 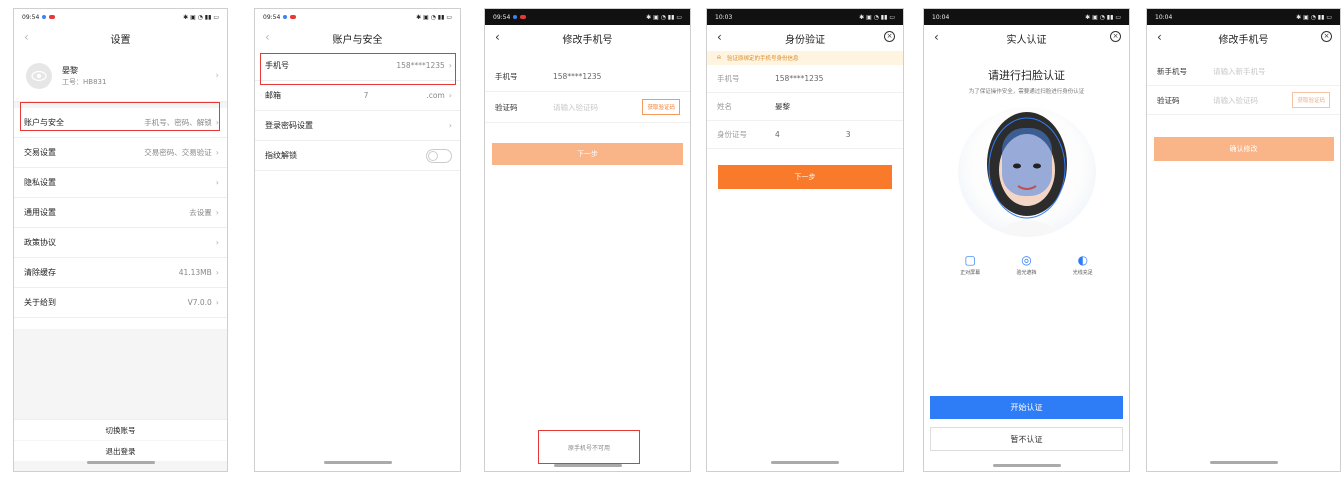 I want to click on new-code-input: 请输入验证码, so click(x=1252, y=100).